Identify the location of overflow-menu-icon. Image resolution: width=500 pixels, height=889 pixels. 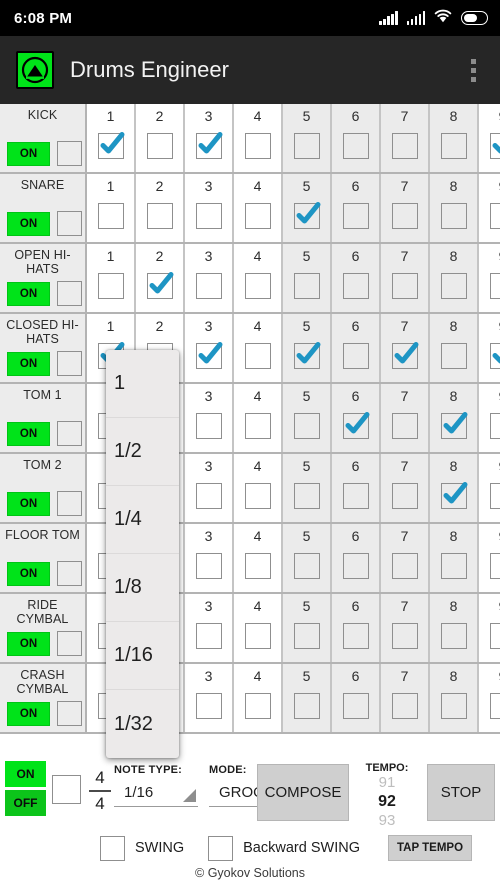
(473, 70).